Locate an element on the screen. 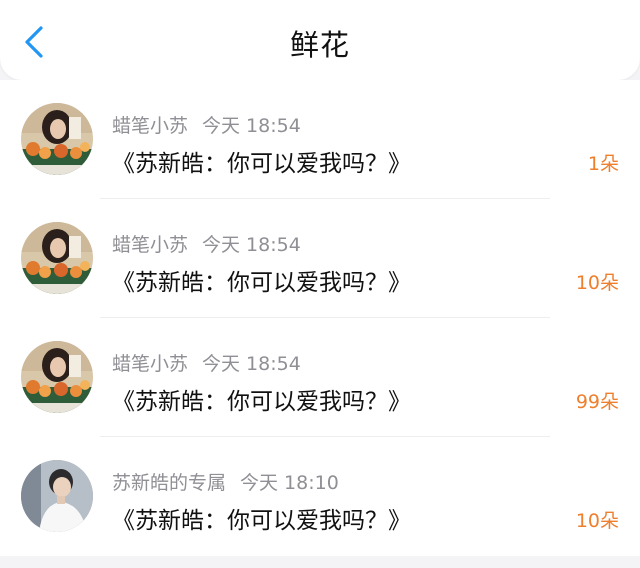 The image size is (640, 568). list-bottom-gap is located at coordinates (320, 562).